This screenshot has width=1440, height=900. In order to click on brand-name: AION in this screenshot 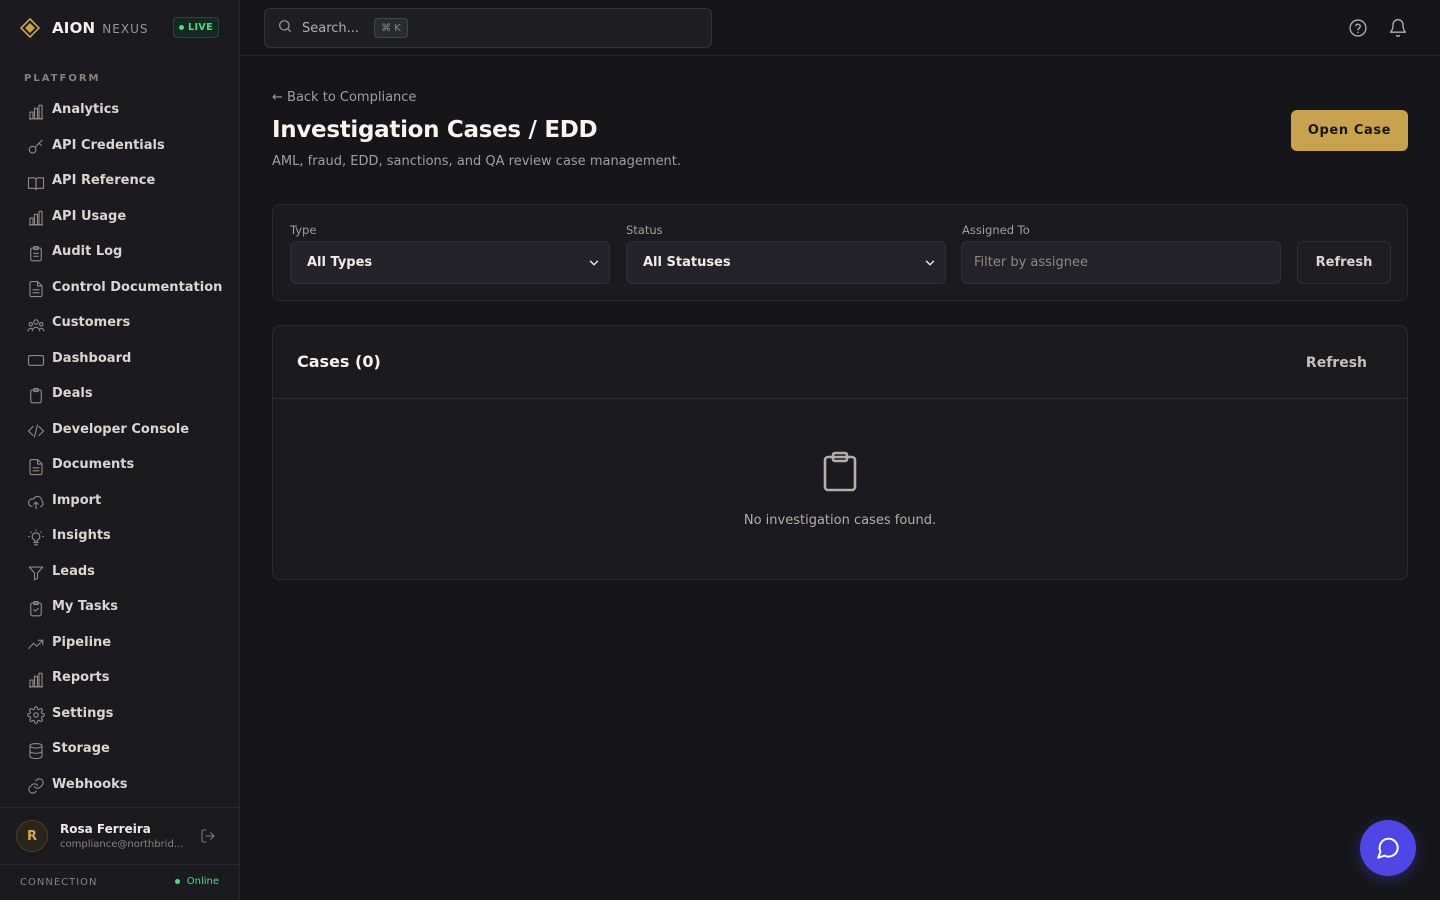, I will do `click(74, 28)`.